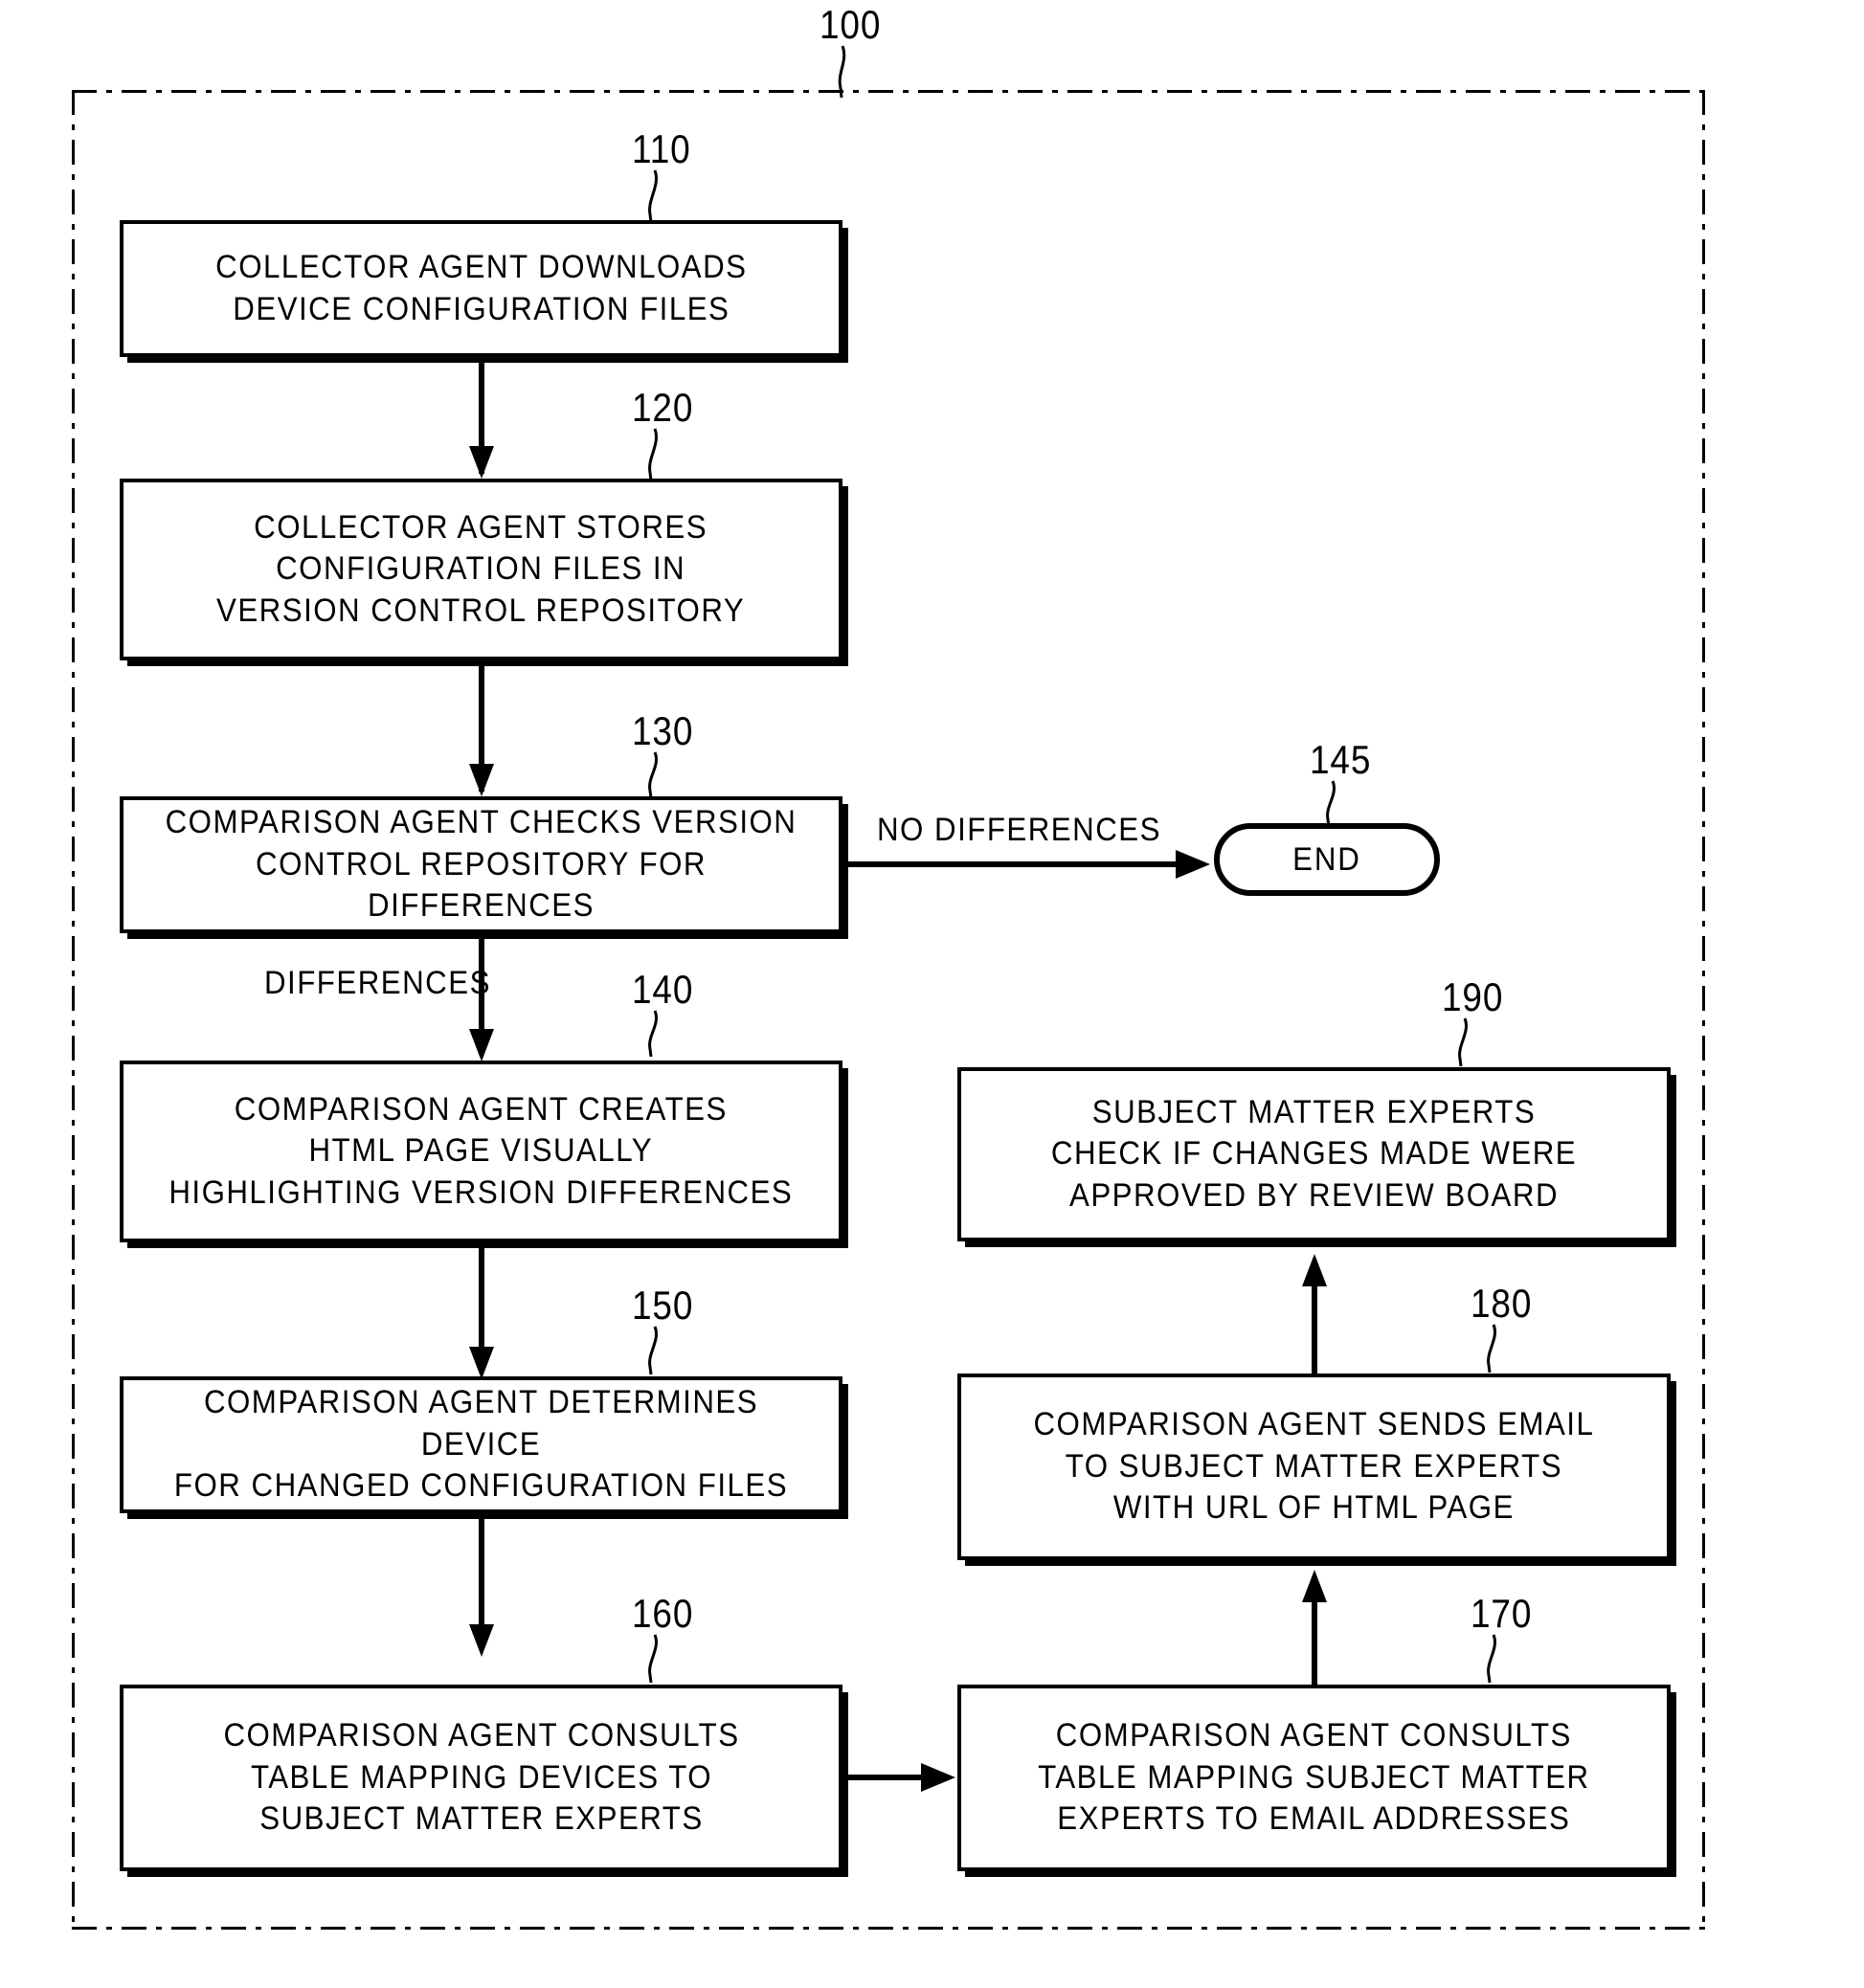  I want to click on edge-label-differences: DIFFERENCES, so click(377, 983).